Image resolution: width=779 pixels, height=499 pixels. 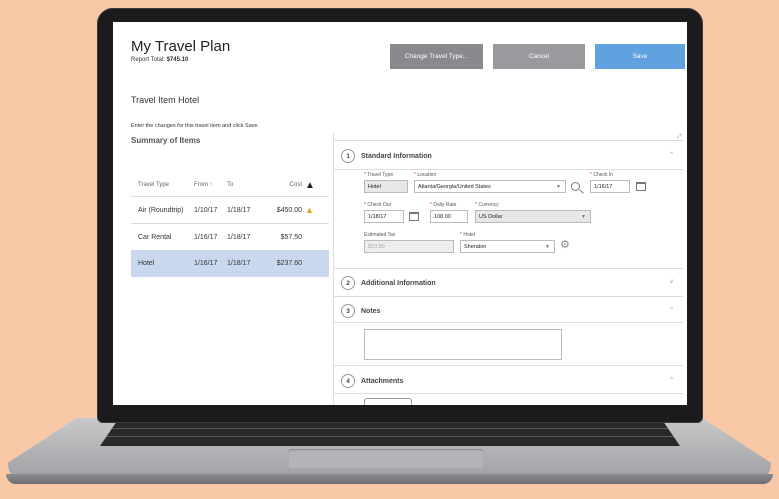 What do you see at coordinates (206, 210) in the screenshot?
I see `cell-from: 1/10/17` at bounding box center [206, 210].